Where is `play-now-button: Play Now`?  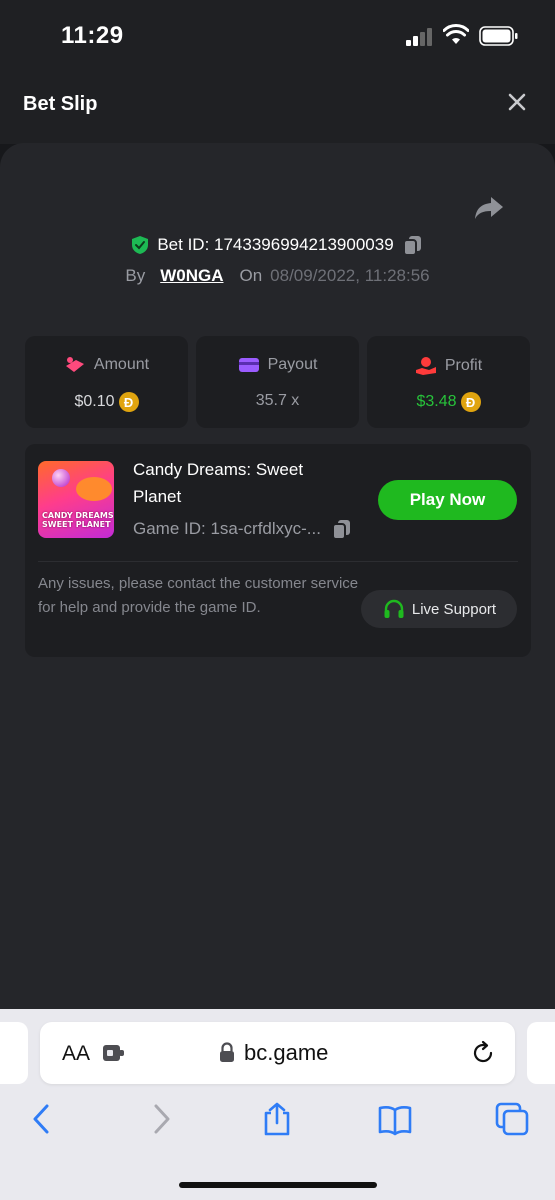 play-now-button: Play Now is located at coordinates (447, 500).